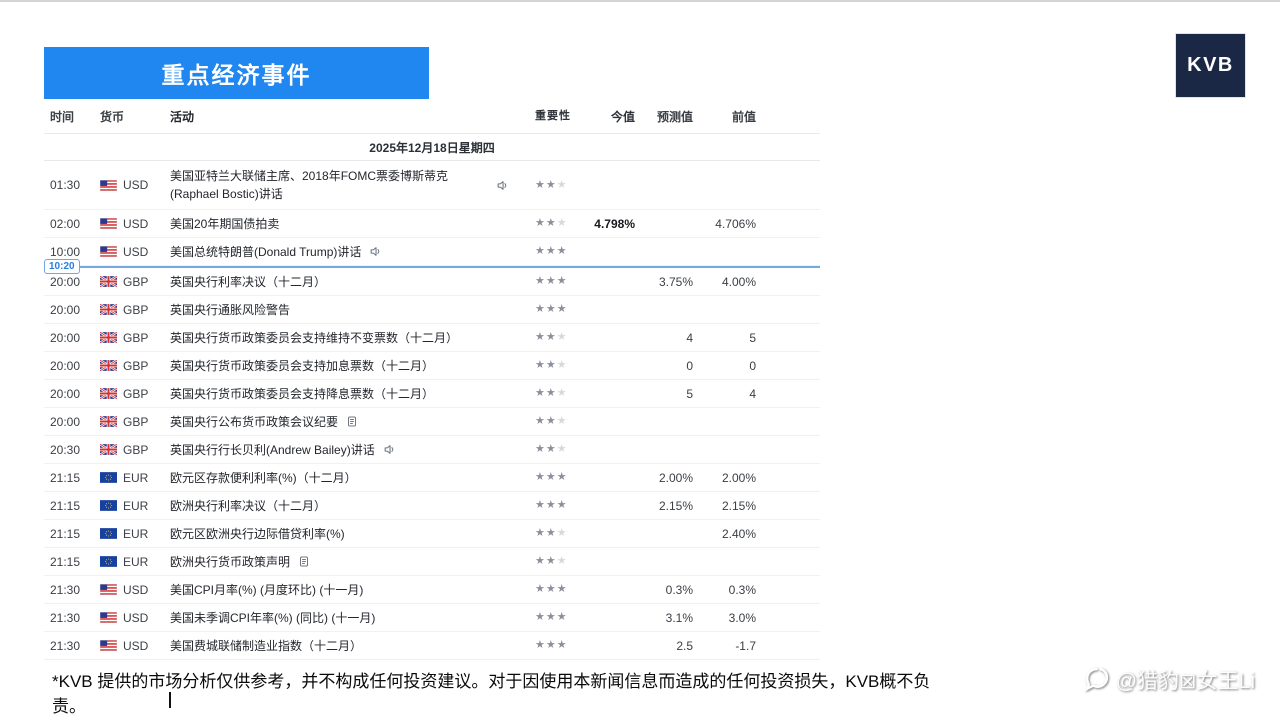  What do you see at coordinates (432, 646) in the screenshot?
I see `event-row: 21:30 USD 美国费城联储制造业指数（十二月） ★★★ 2.5 -1.7` at bounding box center [432, 646].